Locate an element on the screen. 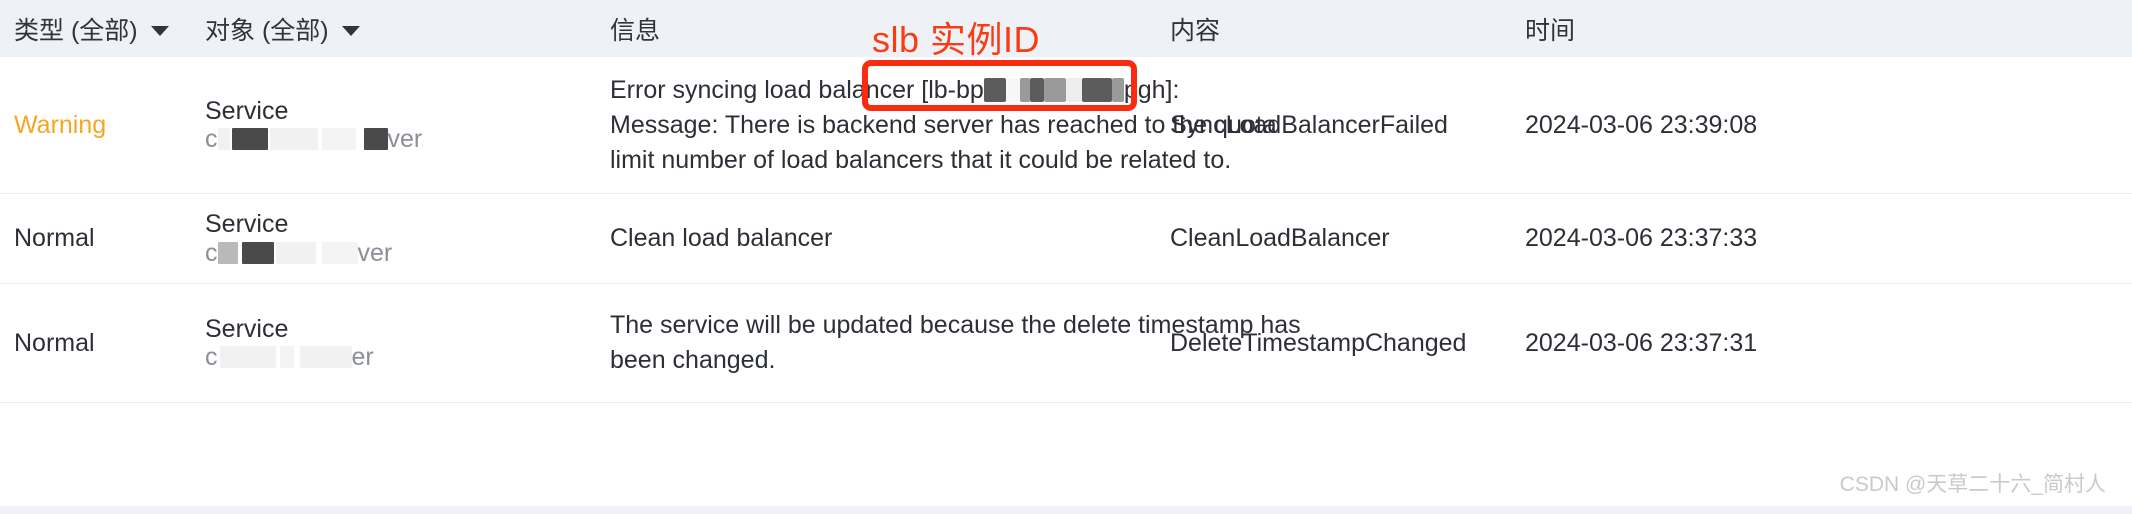 Image resolution: width=2132 pixels, height=514 pixels. status-badge: Warning is located at coordinates (60, 124).